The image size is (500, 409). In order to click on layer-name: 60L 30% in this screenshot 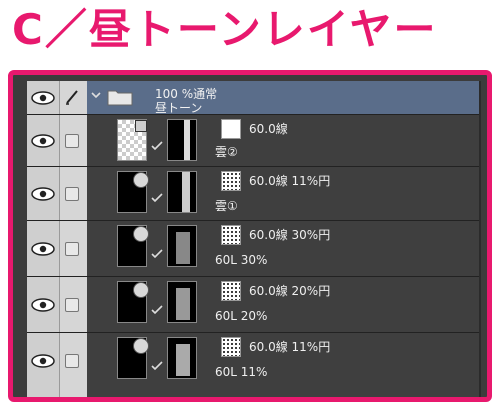, I will do `click(241, 260)`.